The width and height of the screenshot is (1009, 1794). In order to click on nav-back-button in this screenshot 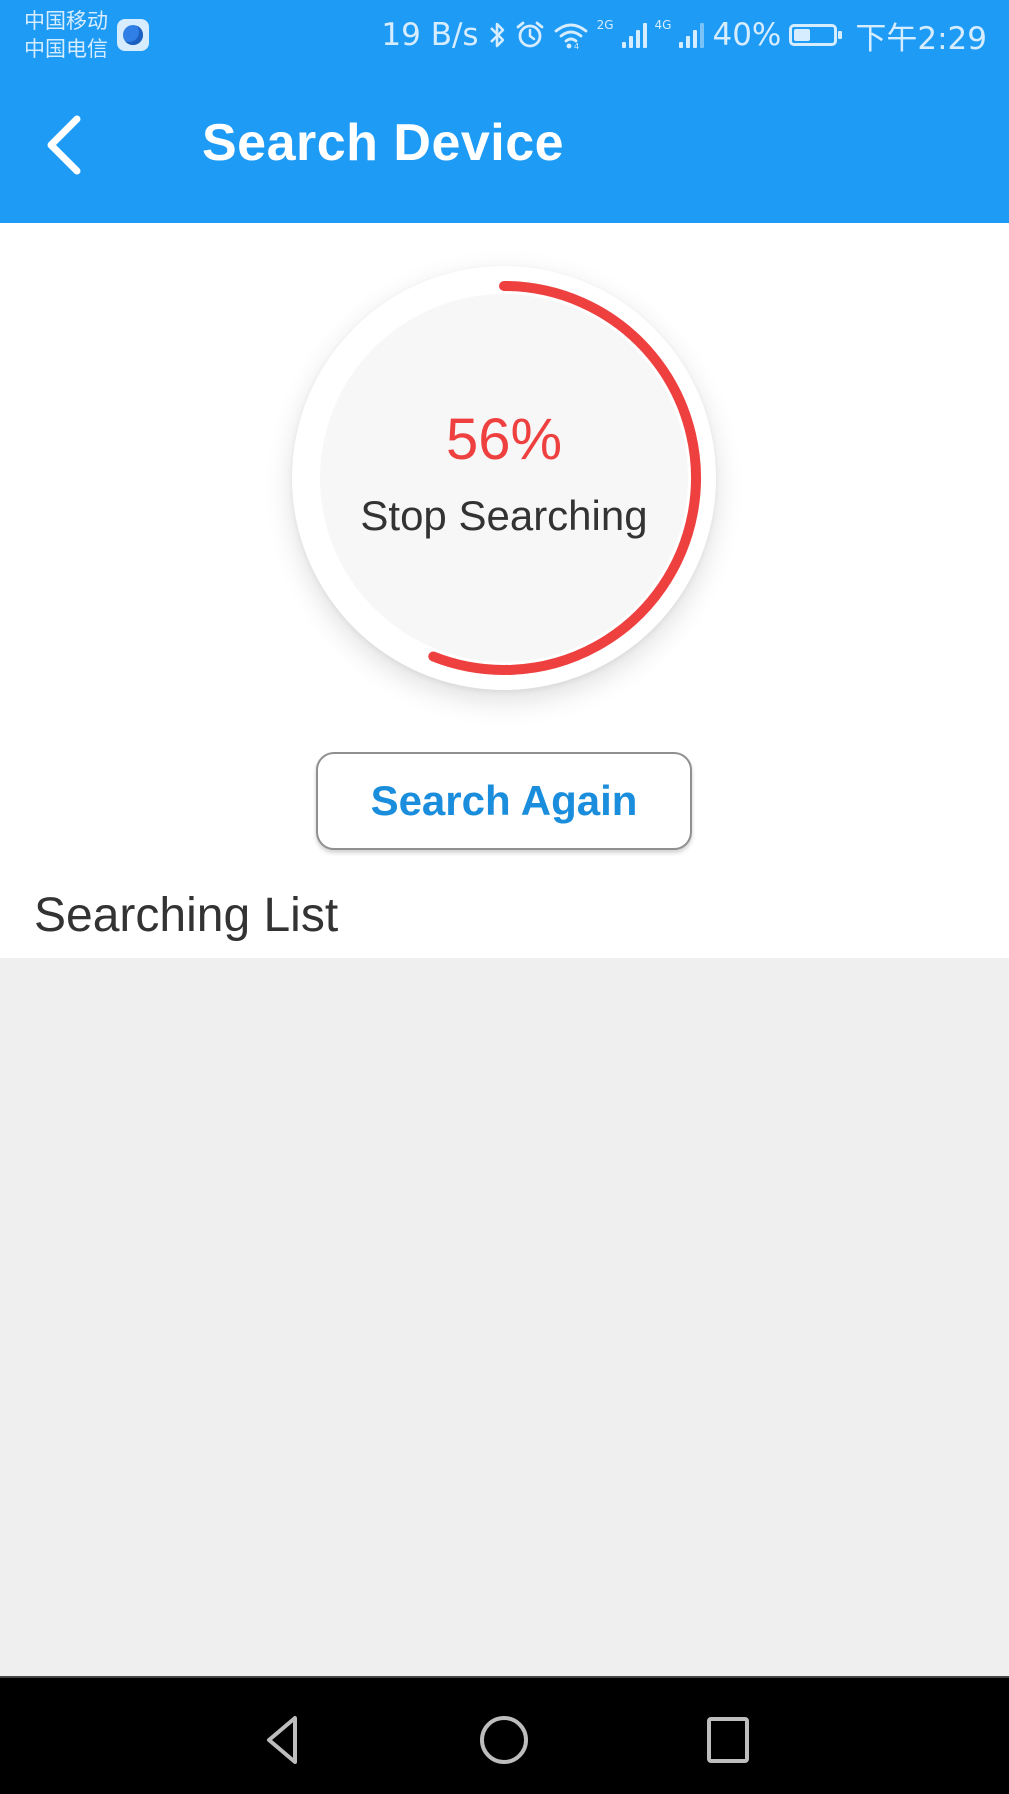, I will do `click(282, 1740)`.